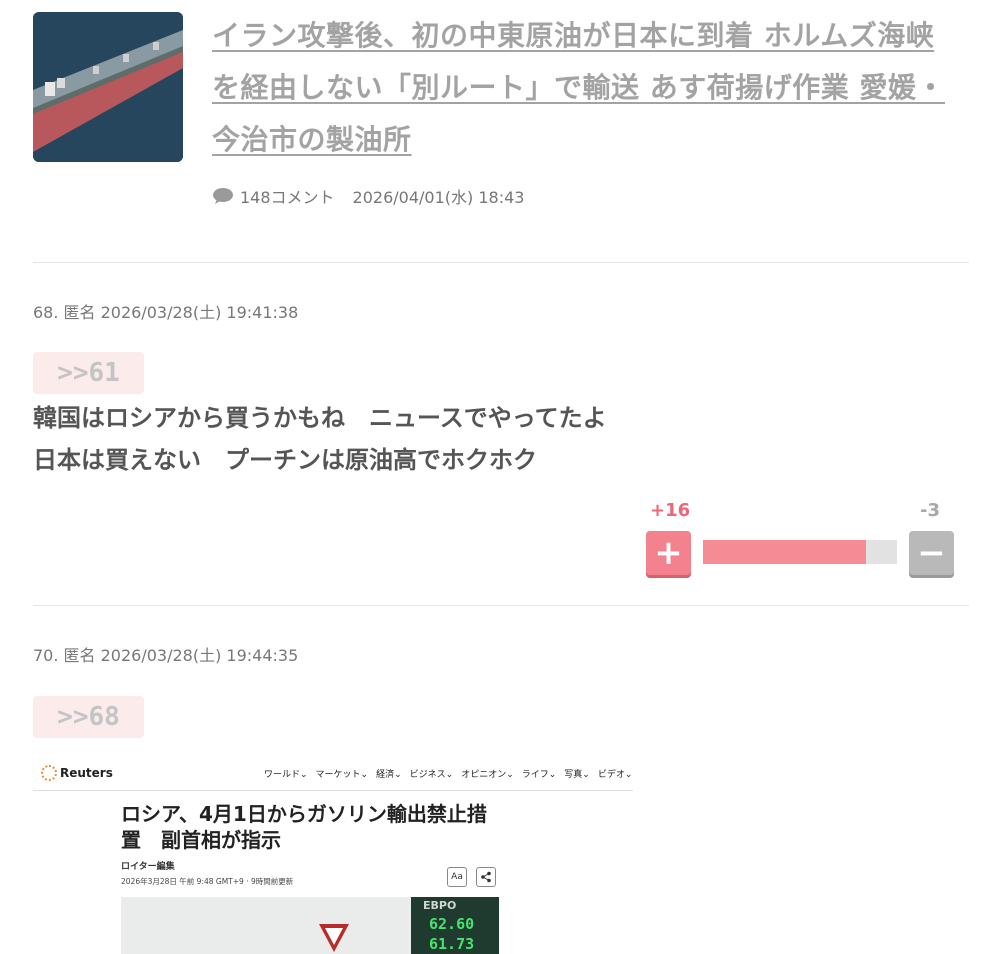 The width and height of the screenshot is (984, 954). Describe the element at coordinates (166, 655) in the screenshot. I see `post-header: 70. 匿名 2026/03/28(土) 19:44:35` at that location.